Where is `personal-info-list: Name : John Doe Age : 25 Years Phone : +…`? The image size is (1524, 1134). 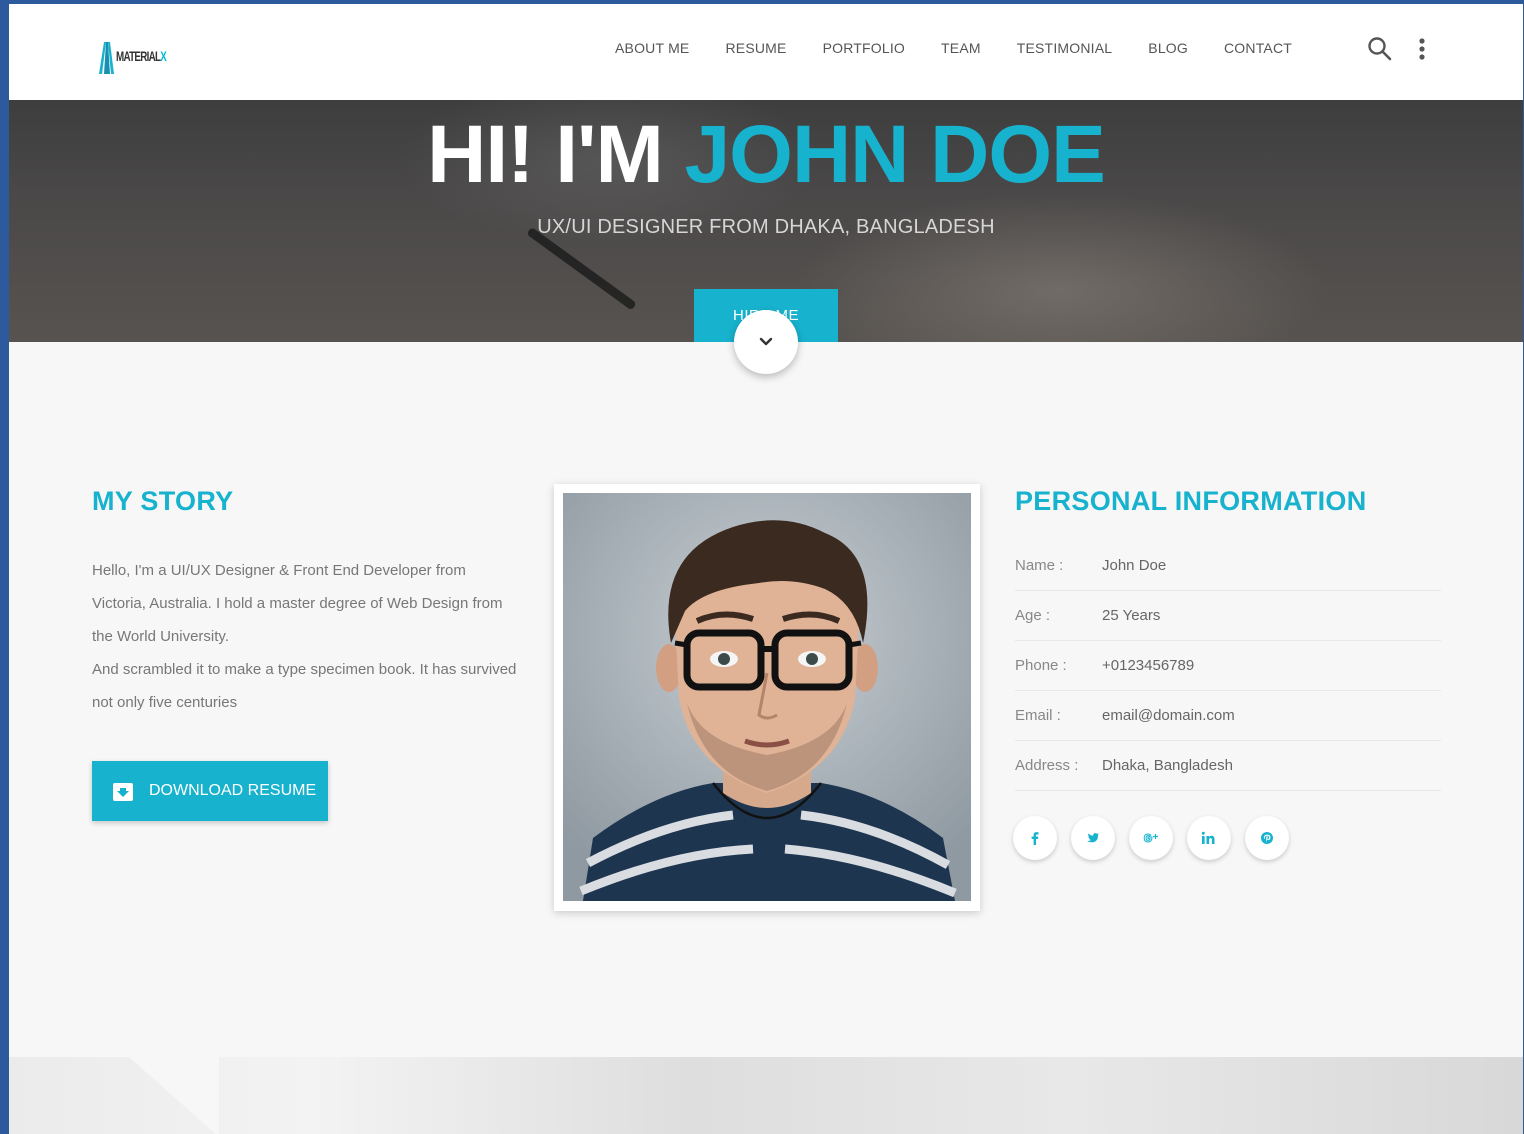 personal-info-list: Name : John Doe Age : 25 Years Phone : +… is located at coordinates (1228, 666).